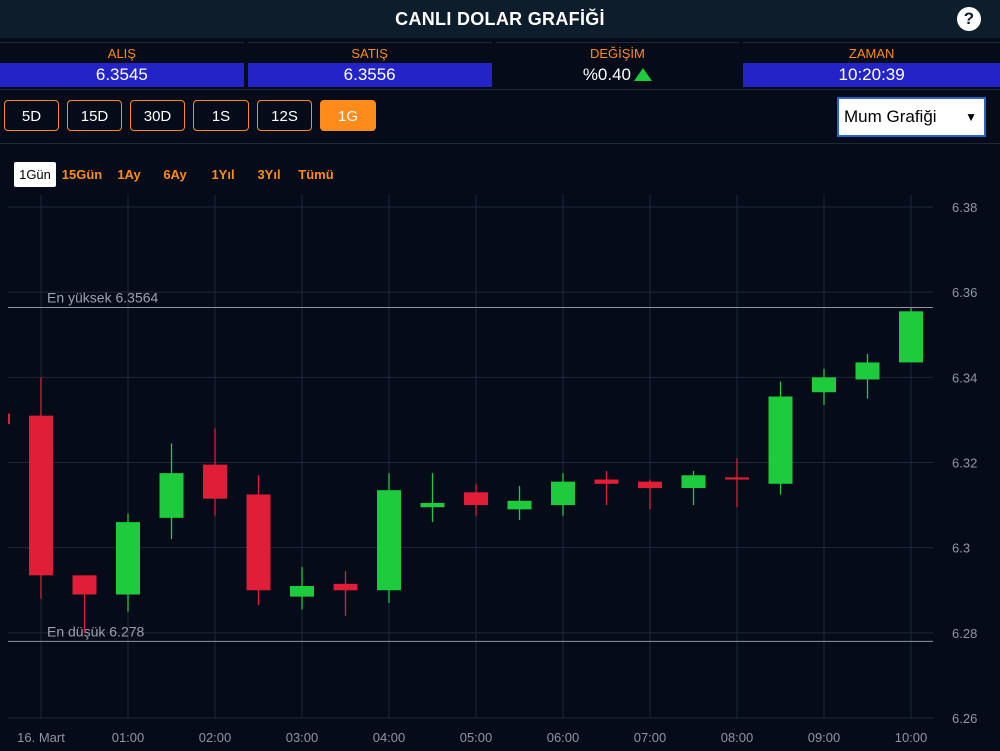 The height and width of the screenshot is (751, 1000). I want to click on ticker-time: ZAMAN 10:20:39, so click(871, 65).